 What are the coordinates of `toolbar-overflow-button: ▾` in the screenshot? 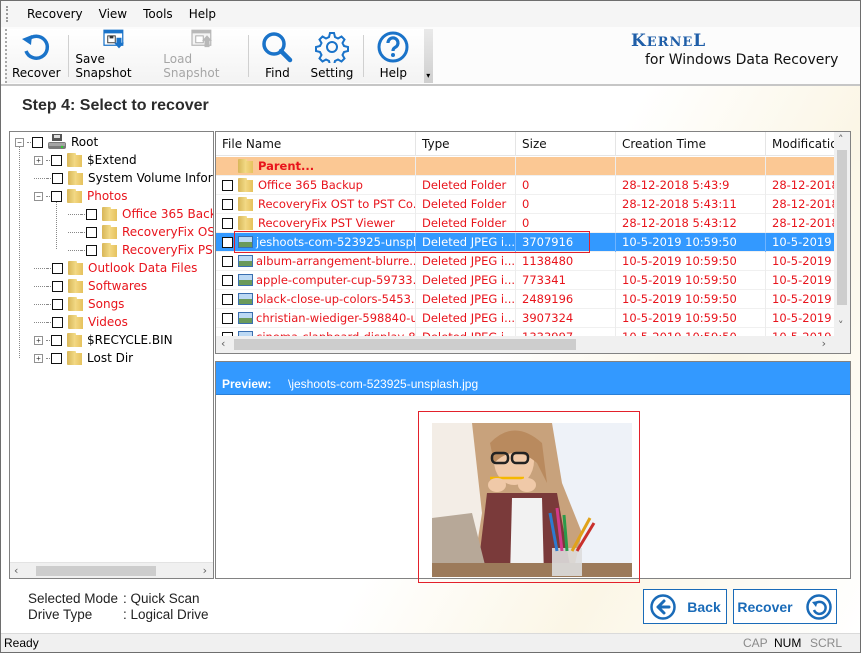 It's located at (429, 56).